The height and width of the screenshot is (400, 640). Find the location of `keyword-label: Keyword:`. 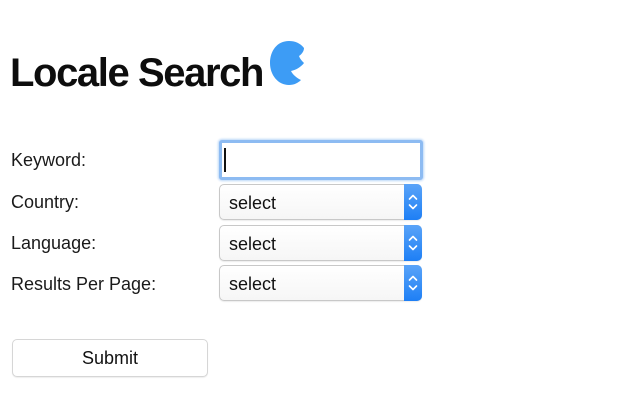

keyword-label: Keyword: is located at coordinates (49, 160).